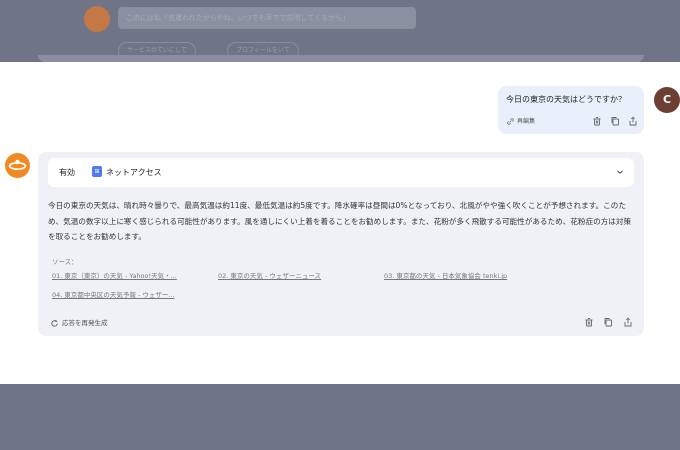 Image resolution: width=680 pixels, height=450 pixels. What do you see at coordinates (54, 323) in the screenshot?
I see `refresh-icon` at bounding box center [54, 323].